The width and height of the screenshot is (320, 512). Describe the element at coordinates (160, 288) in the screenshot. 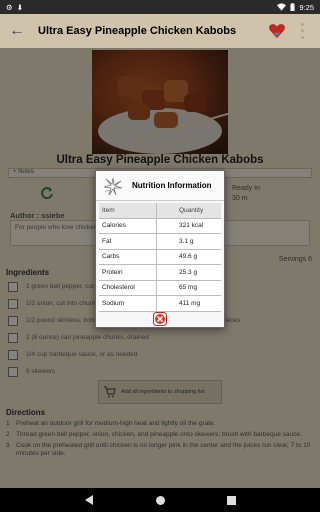

I see `table-row: Cholesterol 65 mg` at that location.